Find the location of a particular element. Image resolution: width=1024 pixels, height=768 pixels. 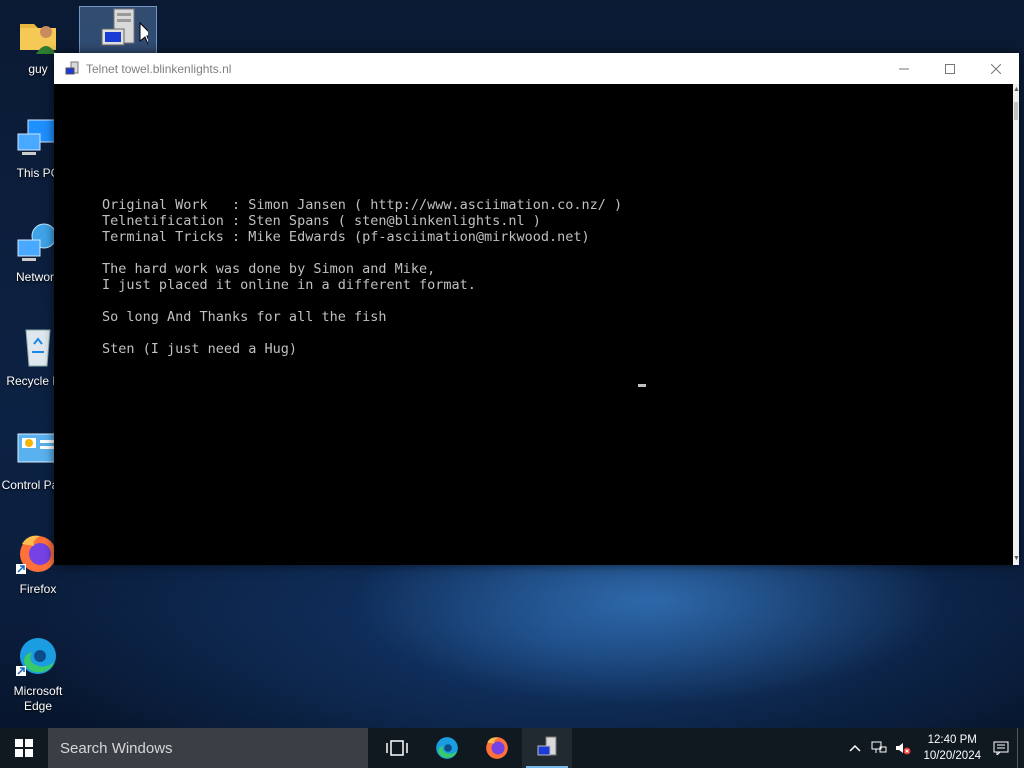

network-status-button is located at coordinates (879, 748).